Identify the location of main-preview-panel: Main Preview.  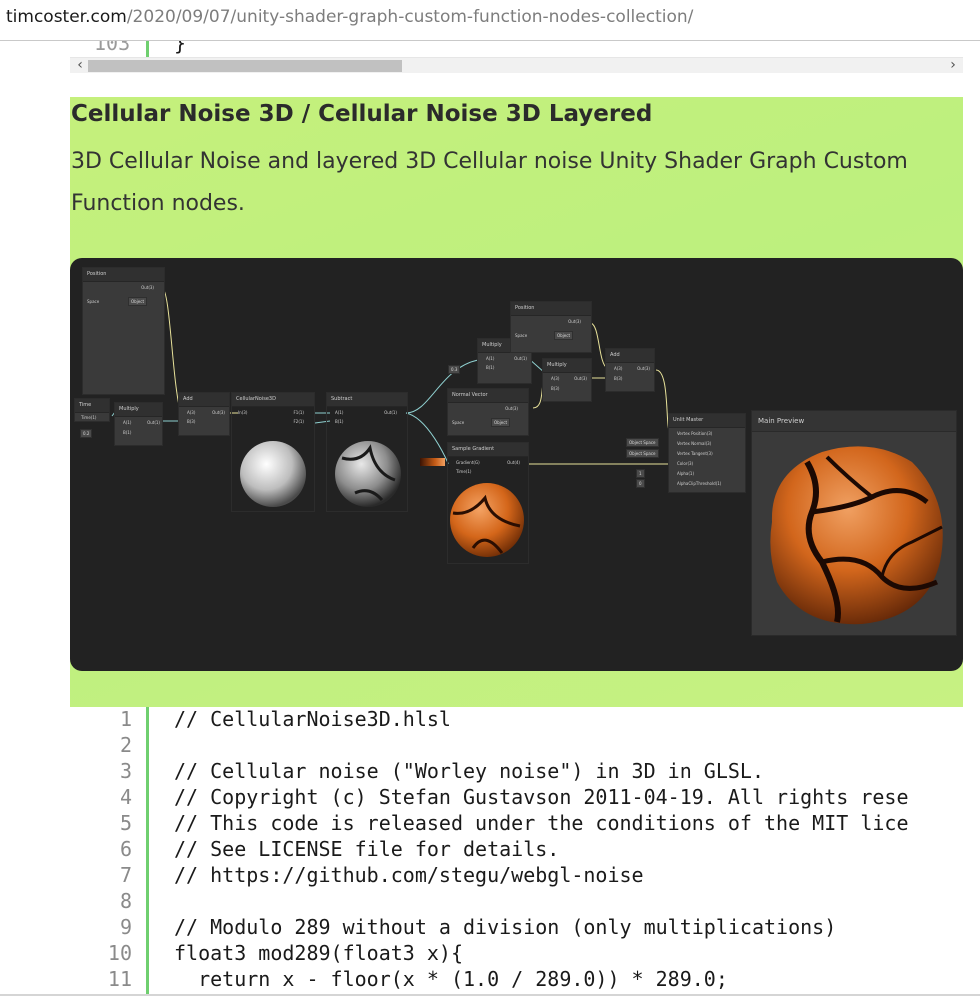
(854, 523).